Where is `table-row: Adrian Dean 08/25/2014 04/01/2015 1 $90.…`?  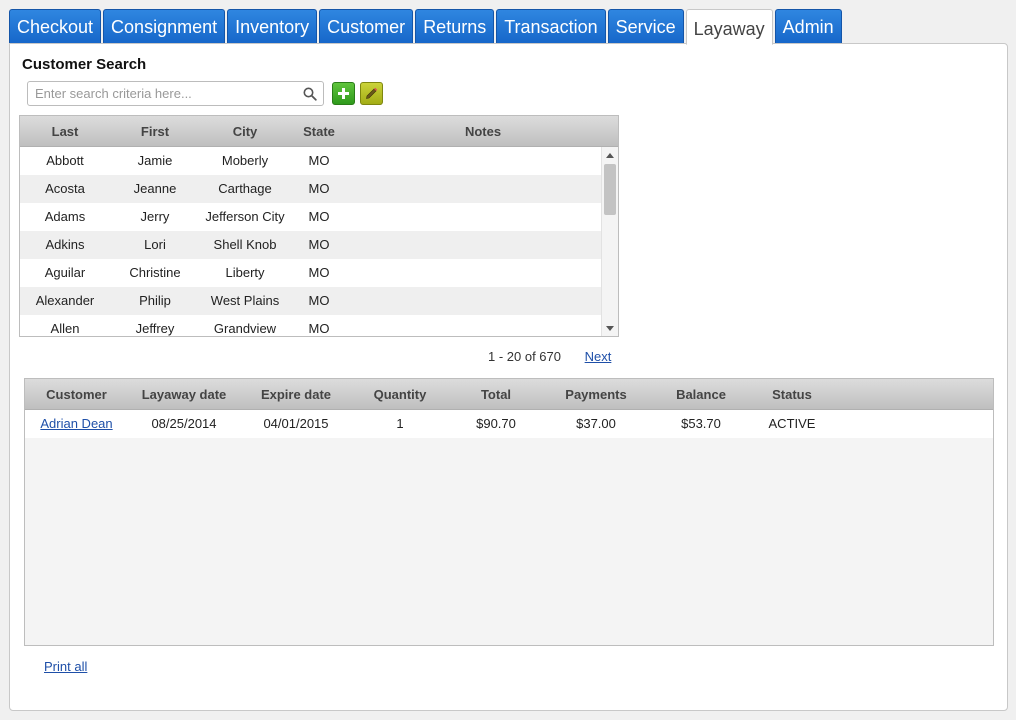
table-row: Adrian Dean 08/25/2014 04/01/2015 1 $90.… is located at coordinates (509, 424).